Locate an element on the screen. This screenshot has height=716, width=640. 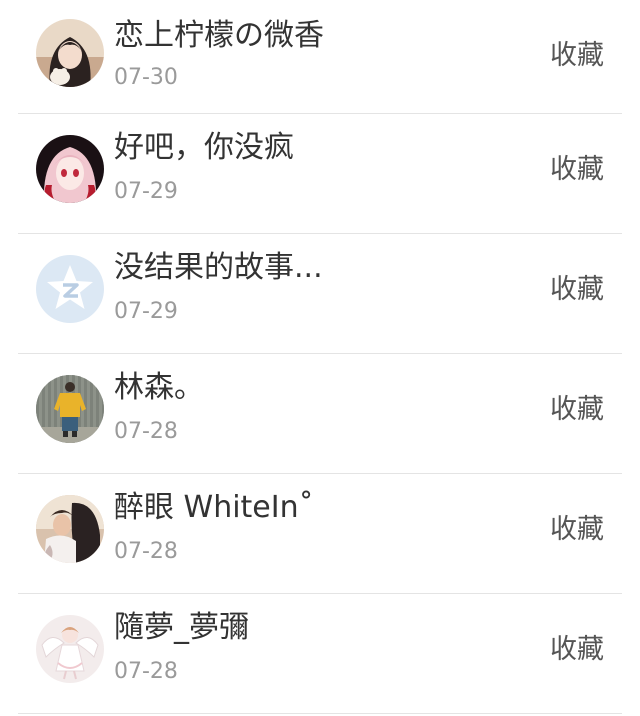
contact-name: 醉眼 WhiteIn˚ is located at coordinates (214, 508).